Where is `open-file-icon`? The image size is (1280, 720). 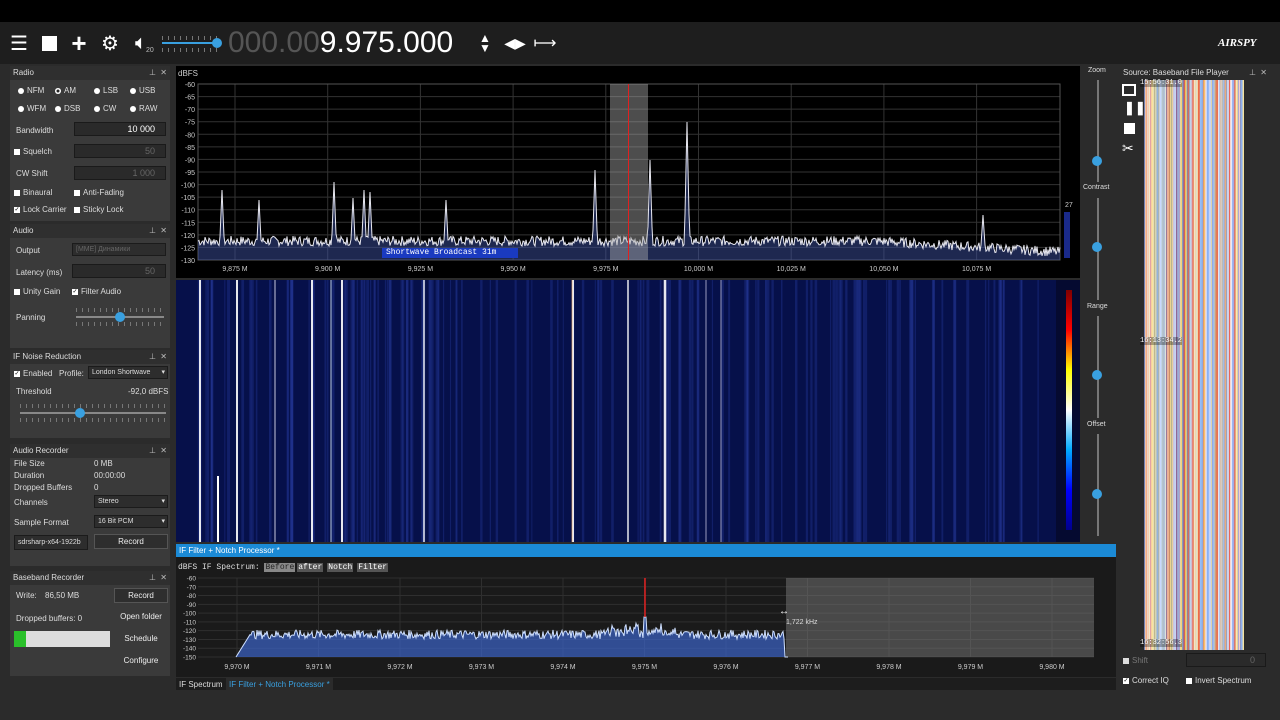 open-file-icon is located at coordinates (1129, 90).